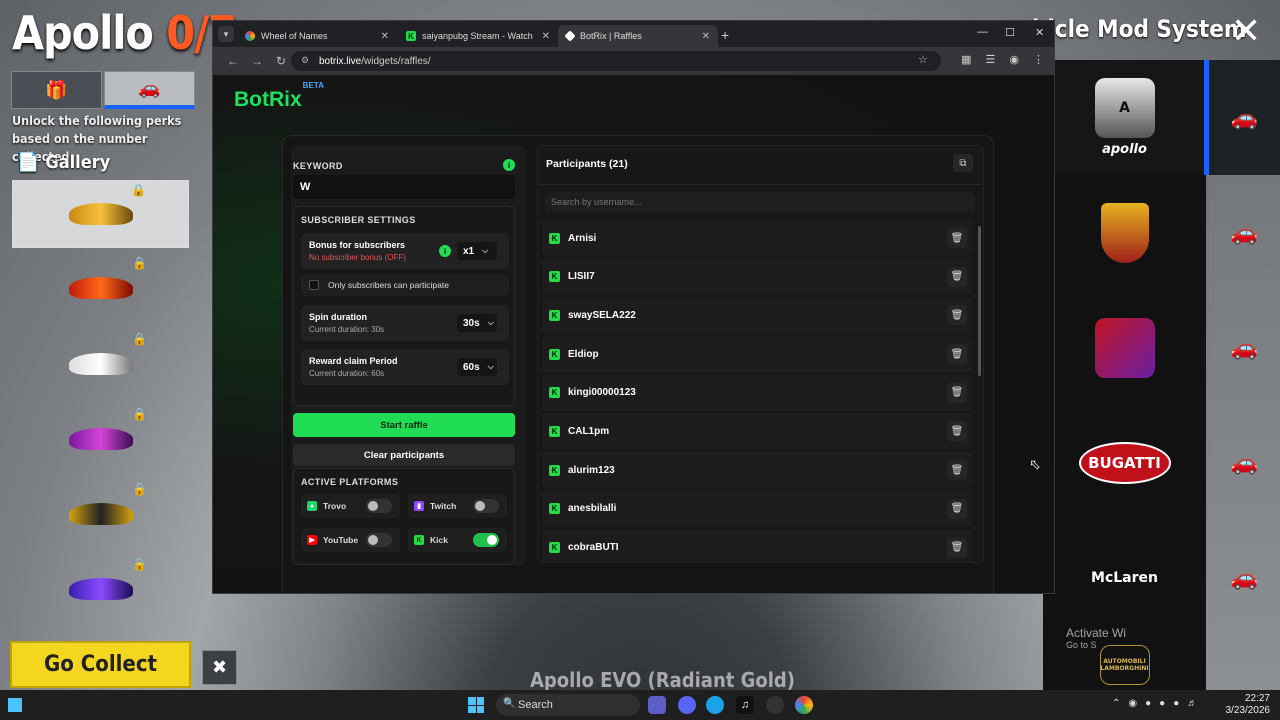 Image resolution: width=1280 pixels, height=720 pixels. Describe the element at coordinates (279, 96) in the screenshot. I see `botrix-logo: BotRixBETA` at that location.